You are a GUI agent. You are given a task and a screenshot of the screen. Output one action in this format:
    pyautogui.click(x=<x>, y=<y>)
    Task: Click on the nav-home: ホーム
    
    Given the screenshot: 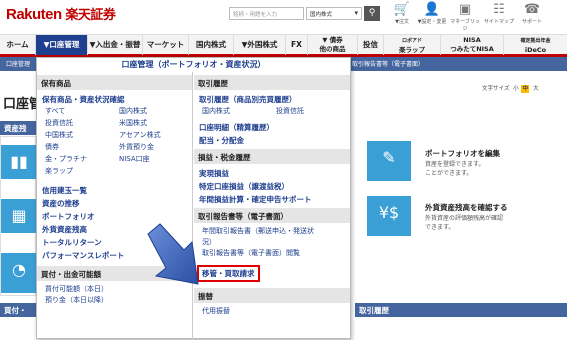 What is the action you would take?
    pyautogui.click(x=18, y=45)
    